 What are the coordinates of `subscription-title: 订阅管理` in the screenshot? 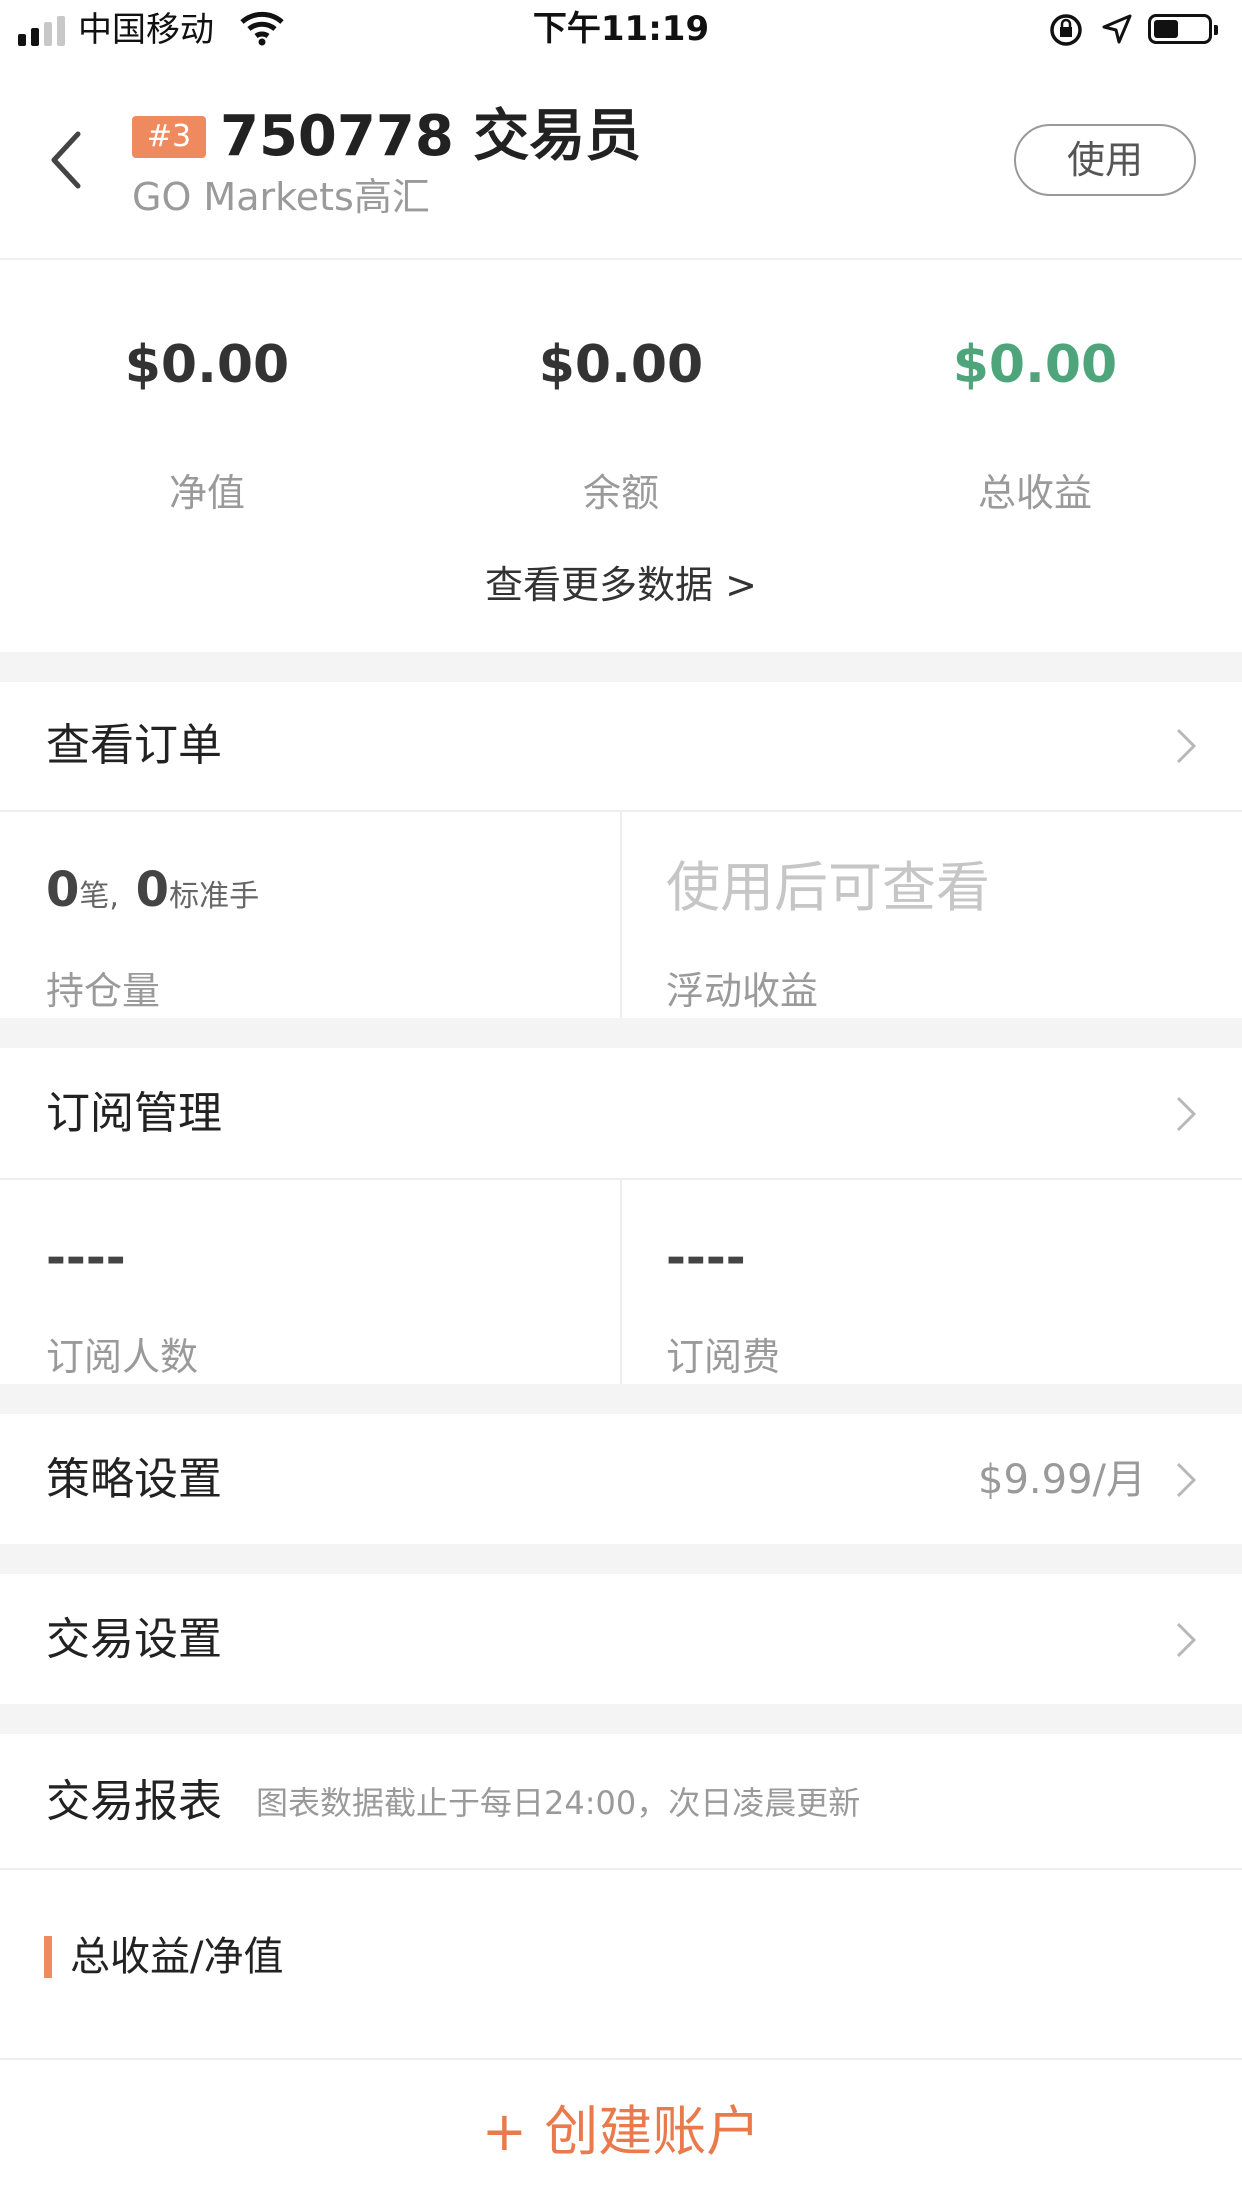 It's located at (134, 1113).